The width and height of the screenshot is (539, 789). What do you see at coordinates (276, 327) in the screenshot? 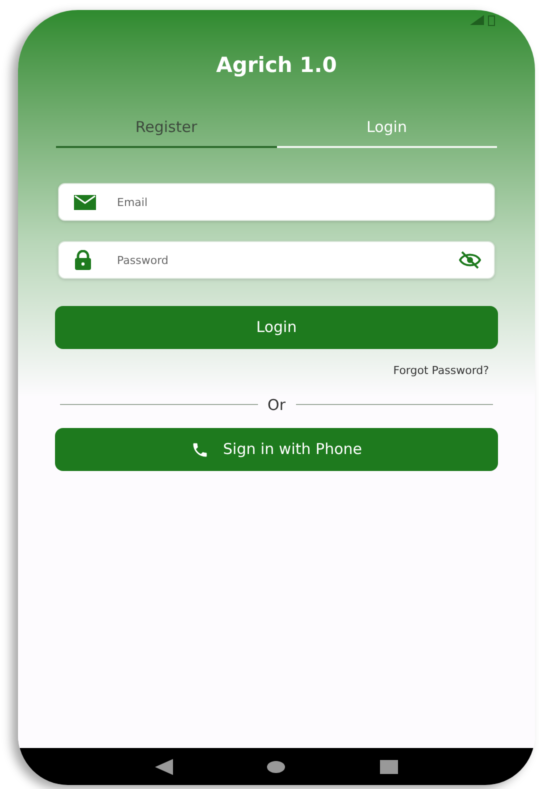
I see `login-button: Login` at bounding box center [276, 327].